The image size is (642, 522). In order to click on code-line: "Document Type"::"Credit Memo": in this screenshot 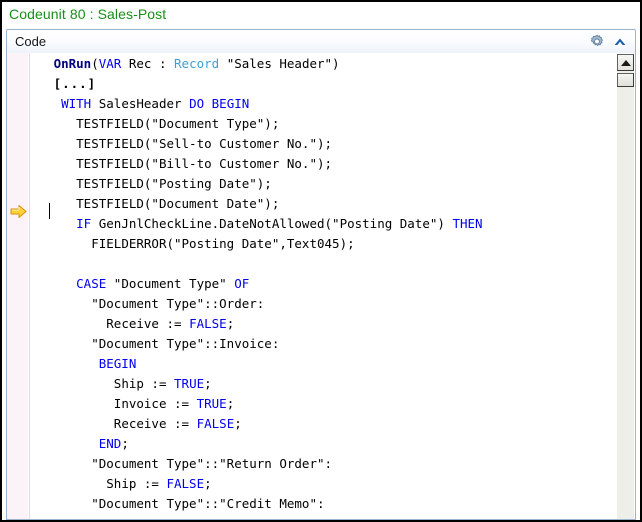, I will do `click(321, 504)`.